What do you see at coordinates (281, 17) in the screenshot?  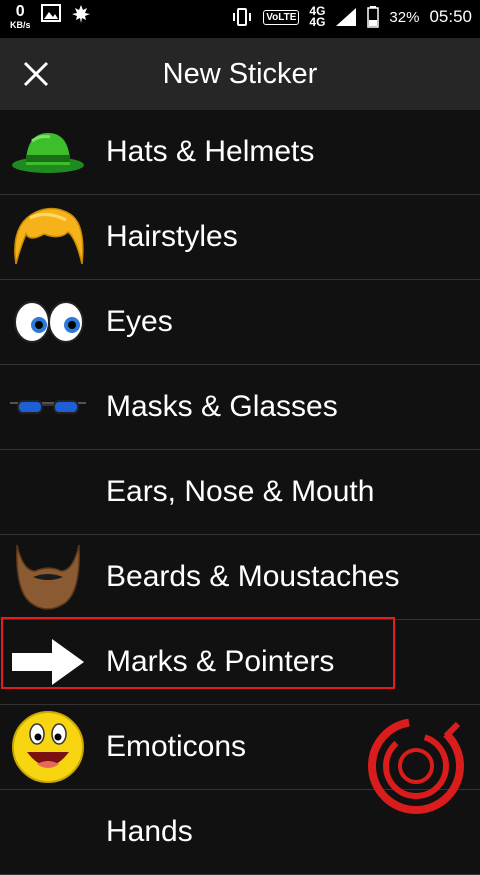 I see `volte-badge: VoLTE` at bounding box center [281, 17].